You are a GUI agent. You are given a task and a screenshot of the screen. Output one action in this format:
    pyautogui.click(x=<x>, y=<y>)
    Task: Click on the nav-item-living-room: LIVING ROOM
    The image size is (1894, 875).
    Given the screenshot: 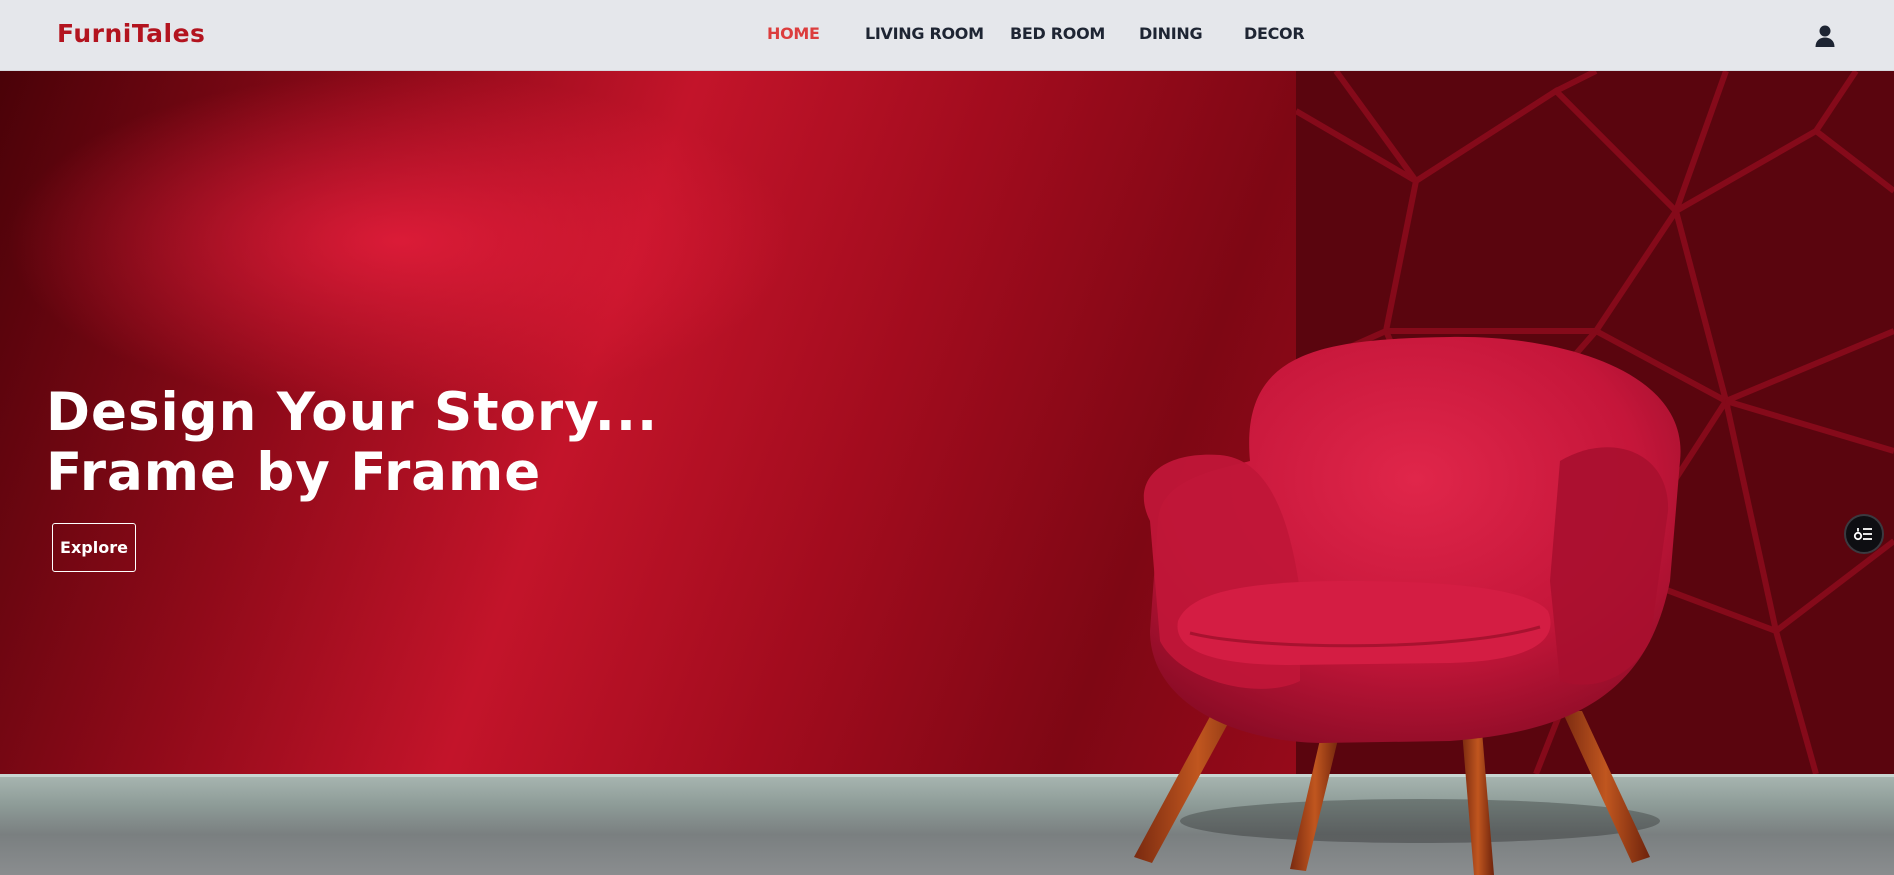 What is the action you would take?
    pyautogui.click(x=924, y=33)
    